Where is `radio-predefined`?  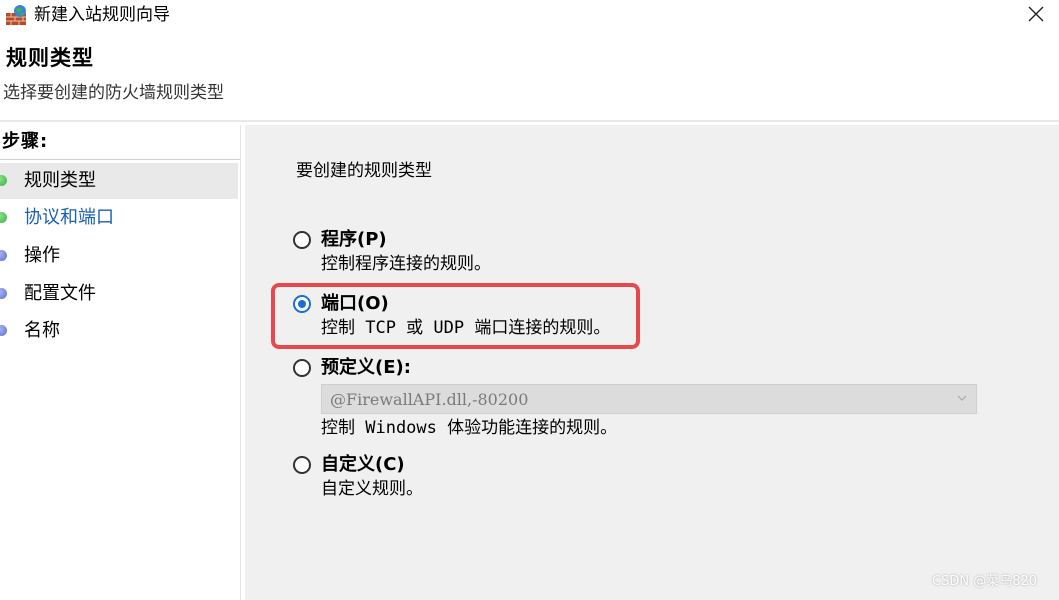
radio-predefined is located at coordinates (302, 368).